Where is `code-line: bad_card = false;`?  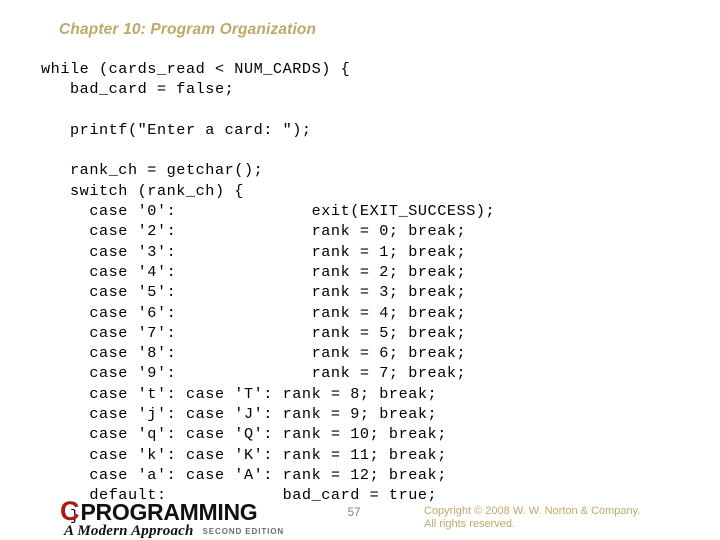 code-line: bad_card = false; is located at coordinates (138, 89).